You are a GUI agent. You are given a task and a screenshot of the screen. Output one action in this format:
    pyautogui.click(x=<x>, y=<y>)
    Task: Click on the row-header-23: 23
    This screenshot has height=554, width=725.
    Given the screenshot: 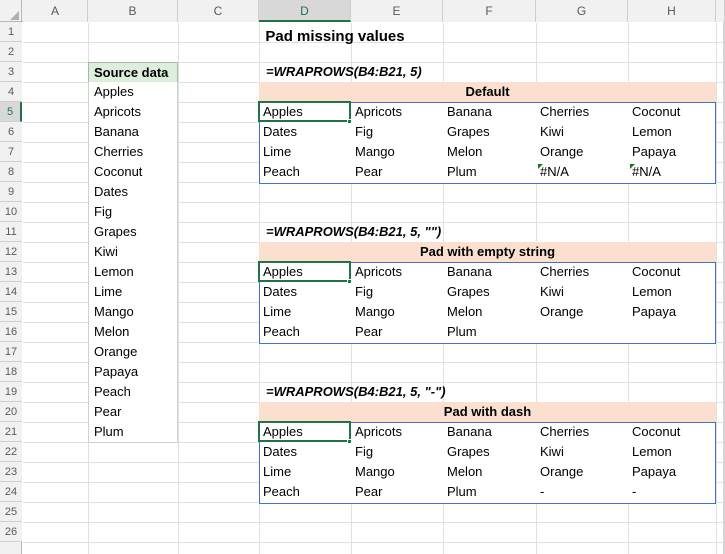 What is the action you would take?
    pyautogui.click(x=11, y=472)
    